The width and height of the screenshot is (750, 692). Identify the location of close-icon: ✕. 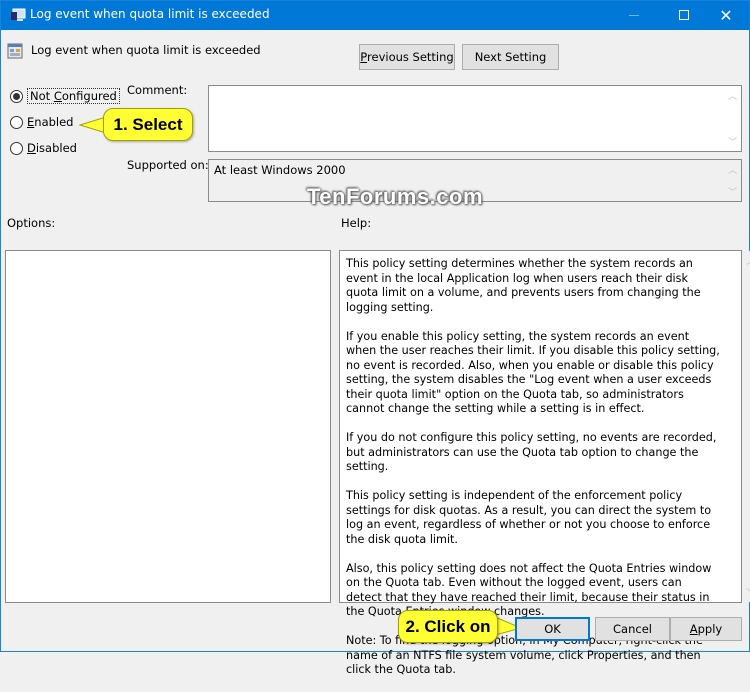
(726, 15).